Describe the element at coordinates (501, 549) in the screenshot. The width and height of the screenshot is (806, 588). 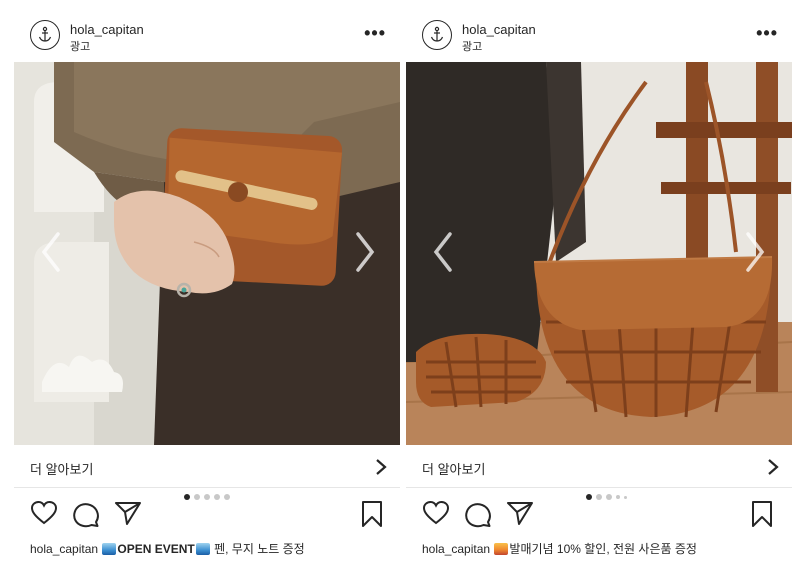
I see `sunrise-emoji-icon` at that location.